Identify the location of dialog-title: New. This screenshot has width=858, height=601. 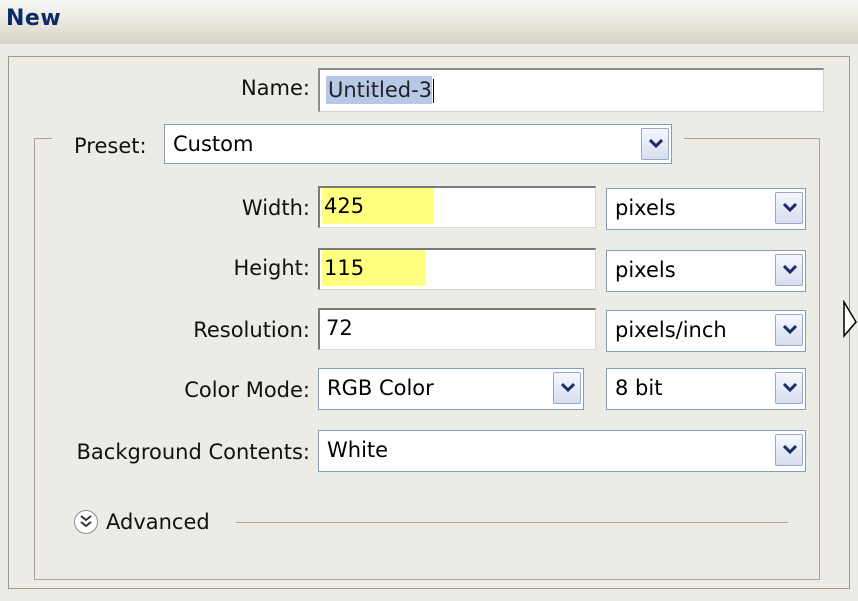
(34, 18).